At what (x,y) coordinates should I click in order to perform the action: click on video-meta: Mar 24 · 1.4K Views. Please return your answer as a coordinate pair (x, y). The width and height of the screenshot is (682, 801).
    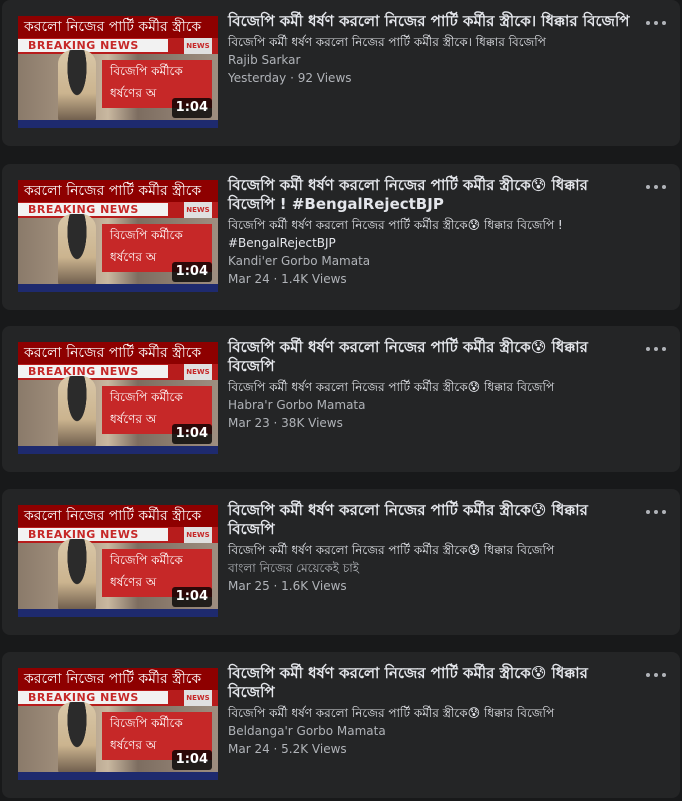
    Looking at the image, I should click on (287, 279).